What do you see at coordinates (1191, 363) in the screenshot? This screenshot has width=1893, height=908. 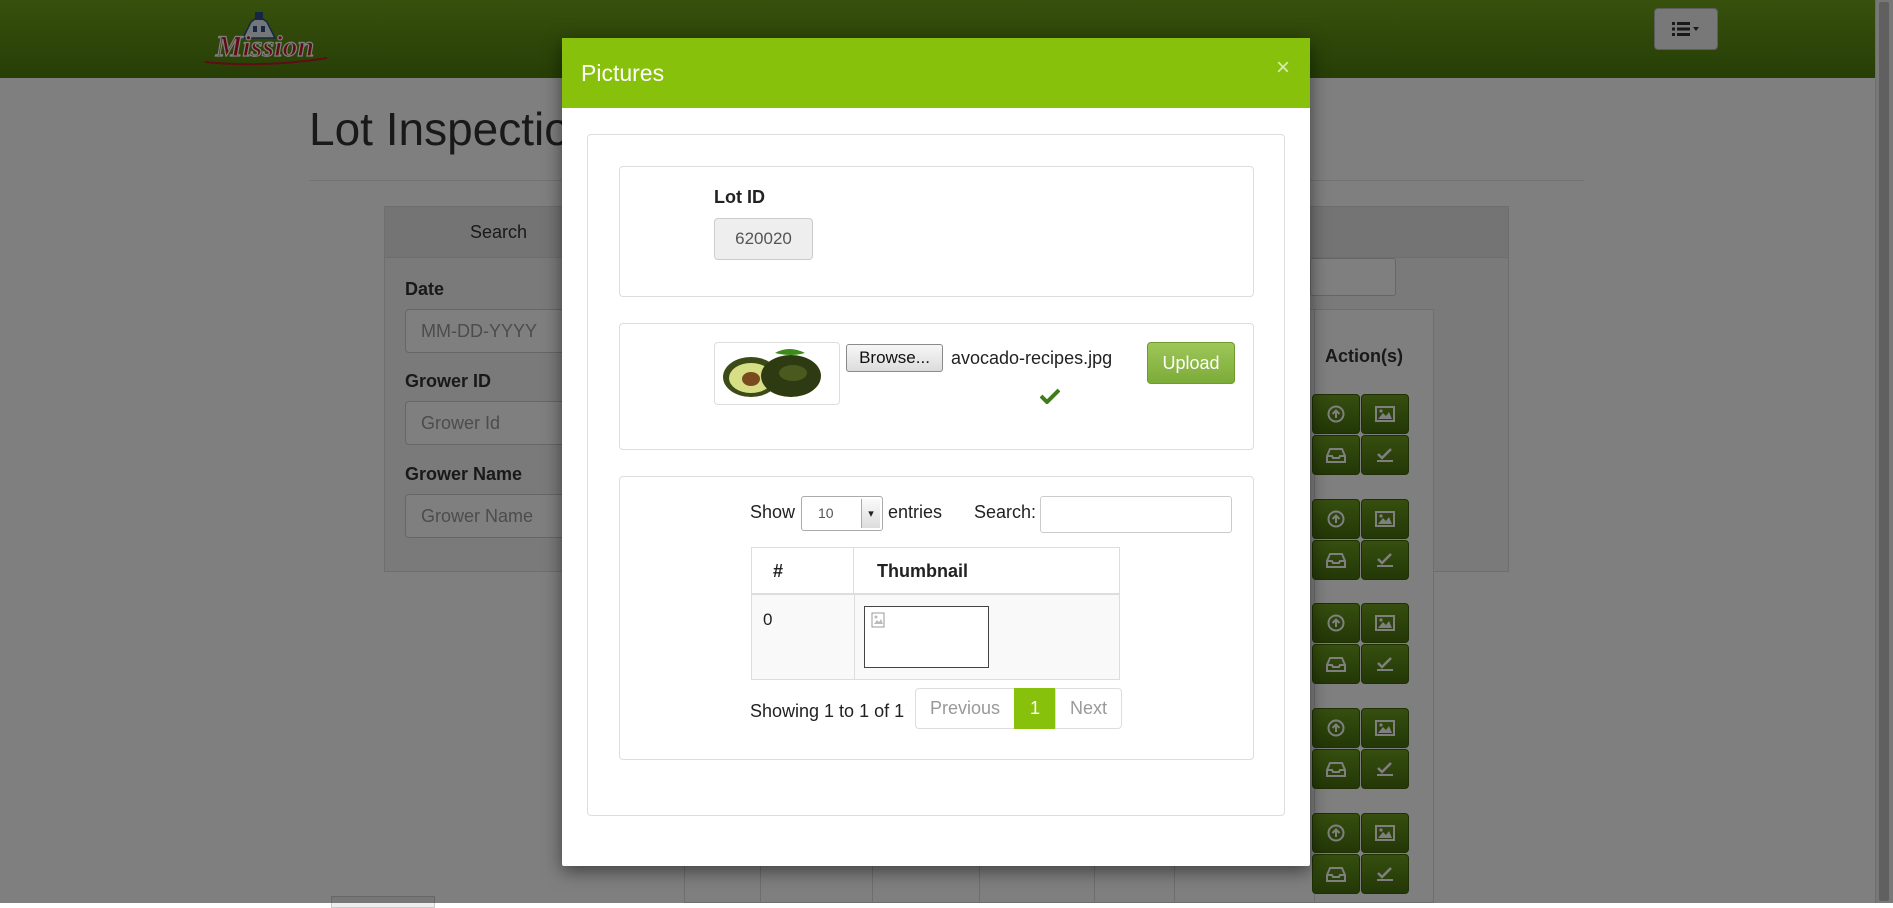 I see `upload-button: Upload` at bounding box center [1191, 363].